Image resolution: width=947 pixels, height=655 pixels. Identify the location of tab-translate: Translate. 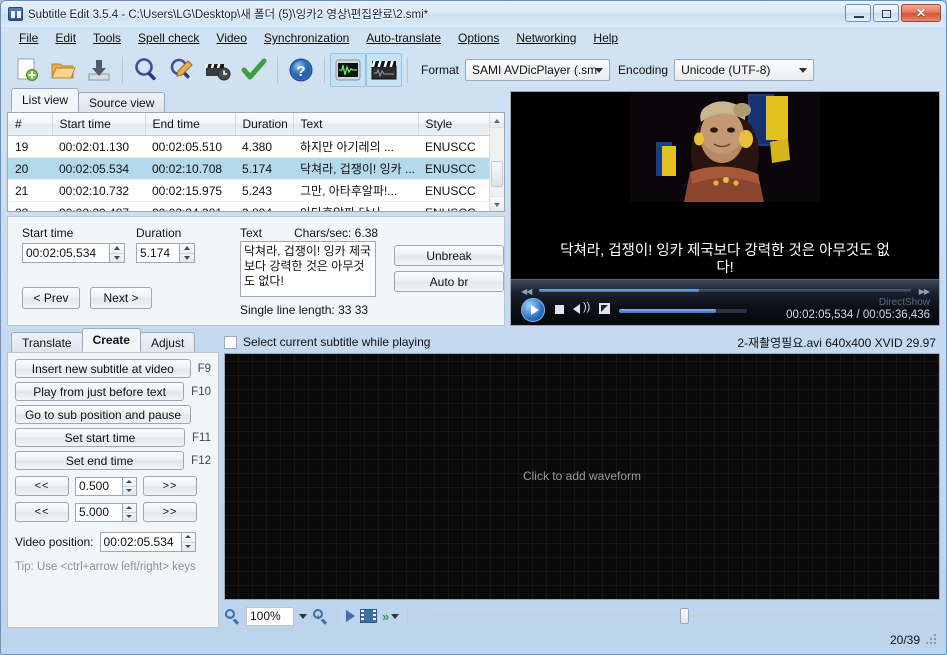
(47, 342).